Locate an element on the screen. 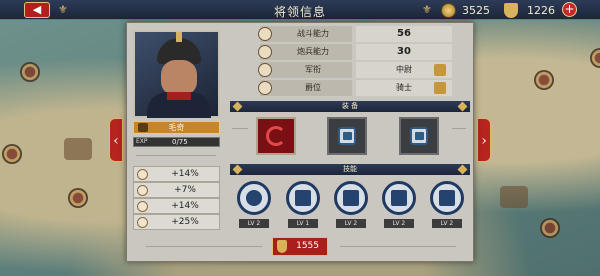 This screenshot has width=600, height=276. bugle-skill-icon is located at coordinates (399, 198).